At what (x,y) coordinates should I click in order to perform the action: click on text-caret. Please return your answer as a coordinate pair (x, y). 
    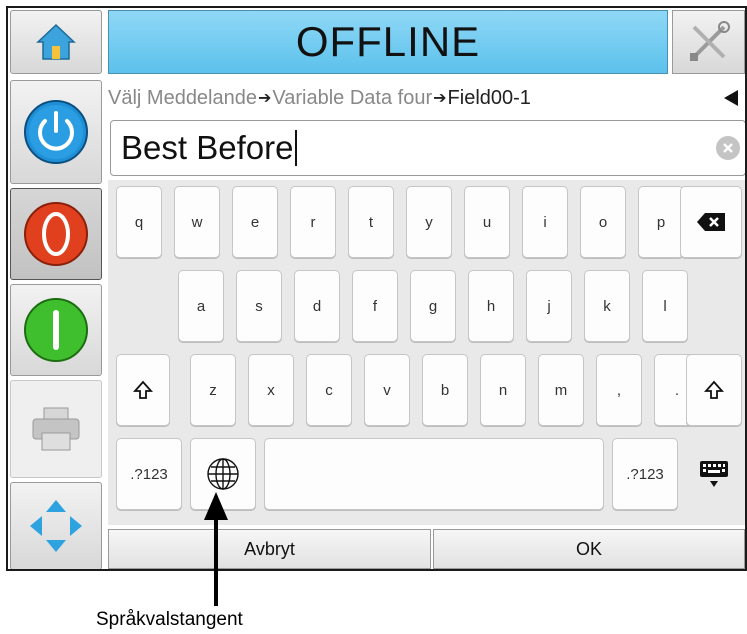
    Looking at the image, I should click on (296, 148).